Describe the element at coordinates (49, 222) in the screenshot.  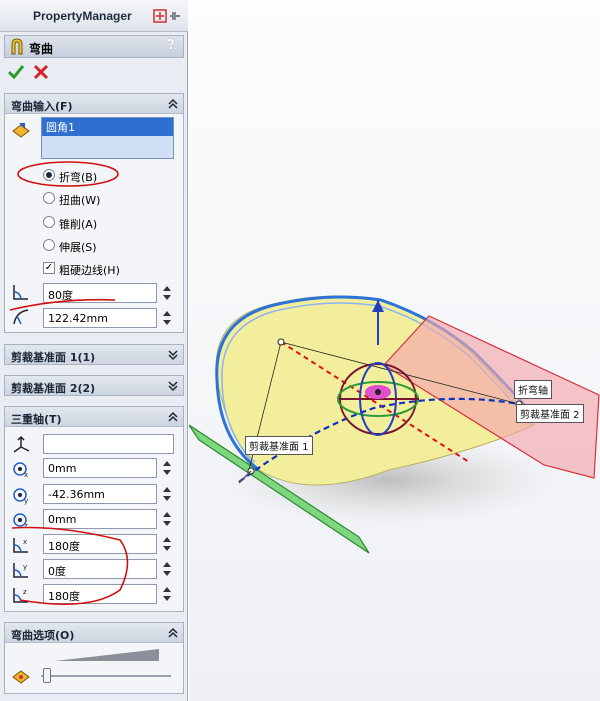
I see `radio-taper` at that location.